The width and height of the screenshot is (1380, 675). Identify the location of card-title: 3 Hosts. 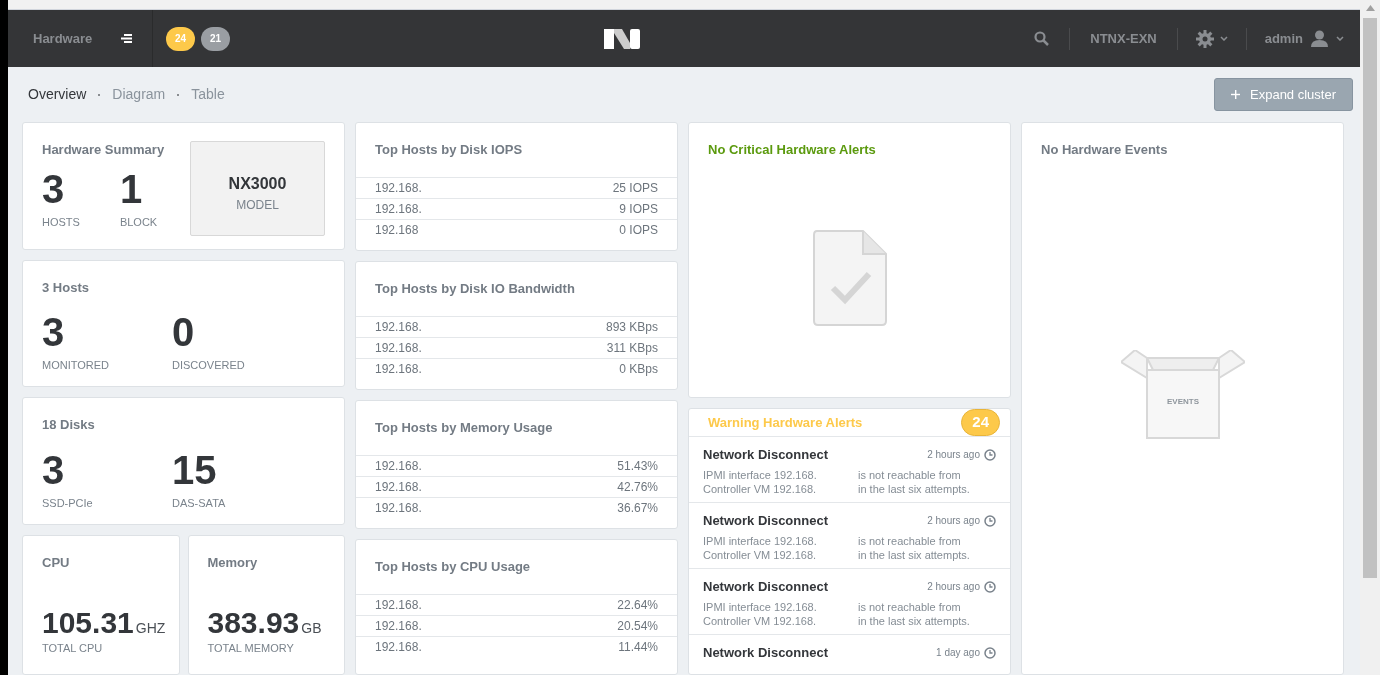
(66, 287).